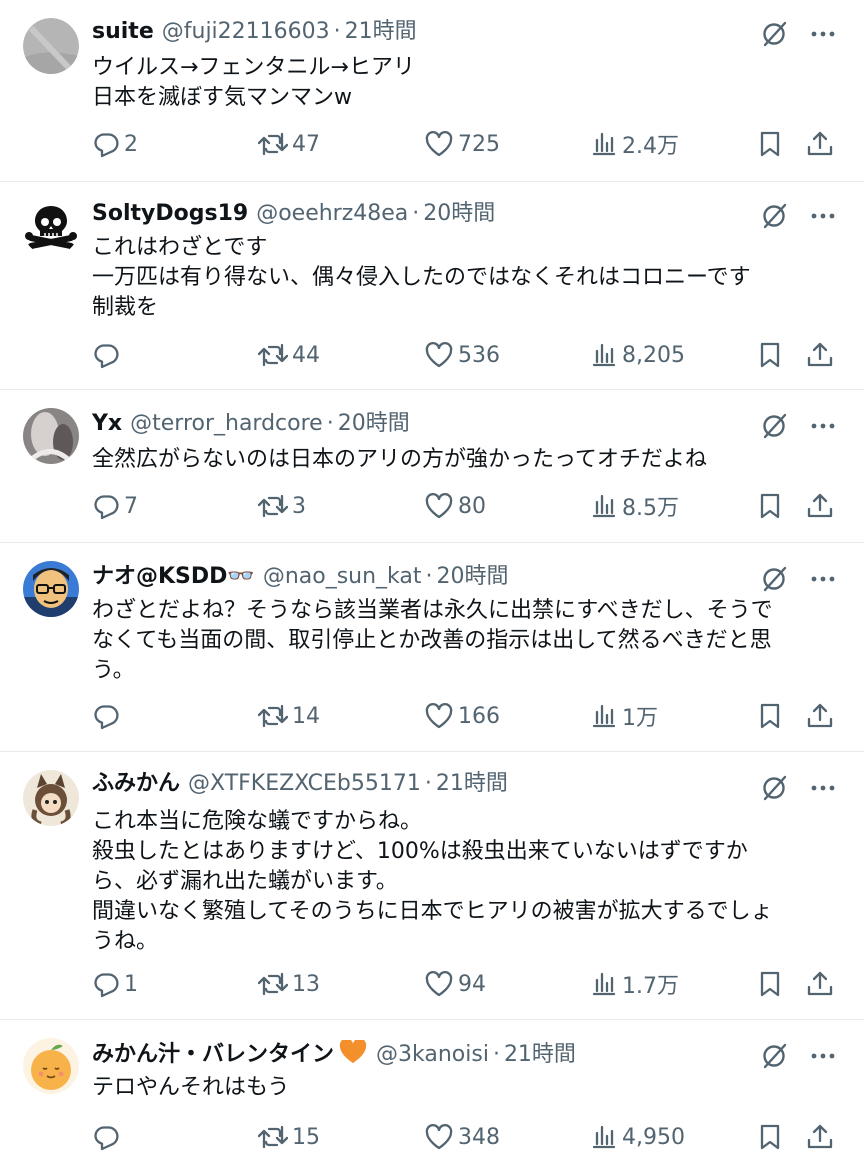 This screenshot has width=864, height=1170. Describe the element at coordinates (432, 1055) in the screenshot. I see `user-handle: @3kanoisi` at that location.